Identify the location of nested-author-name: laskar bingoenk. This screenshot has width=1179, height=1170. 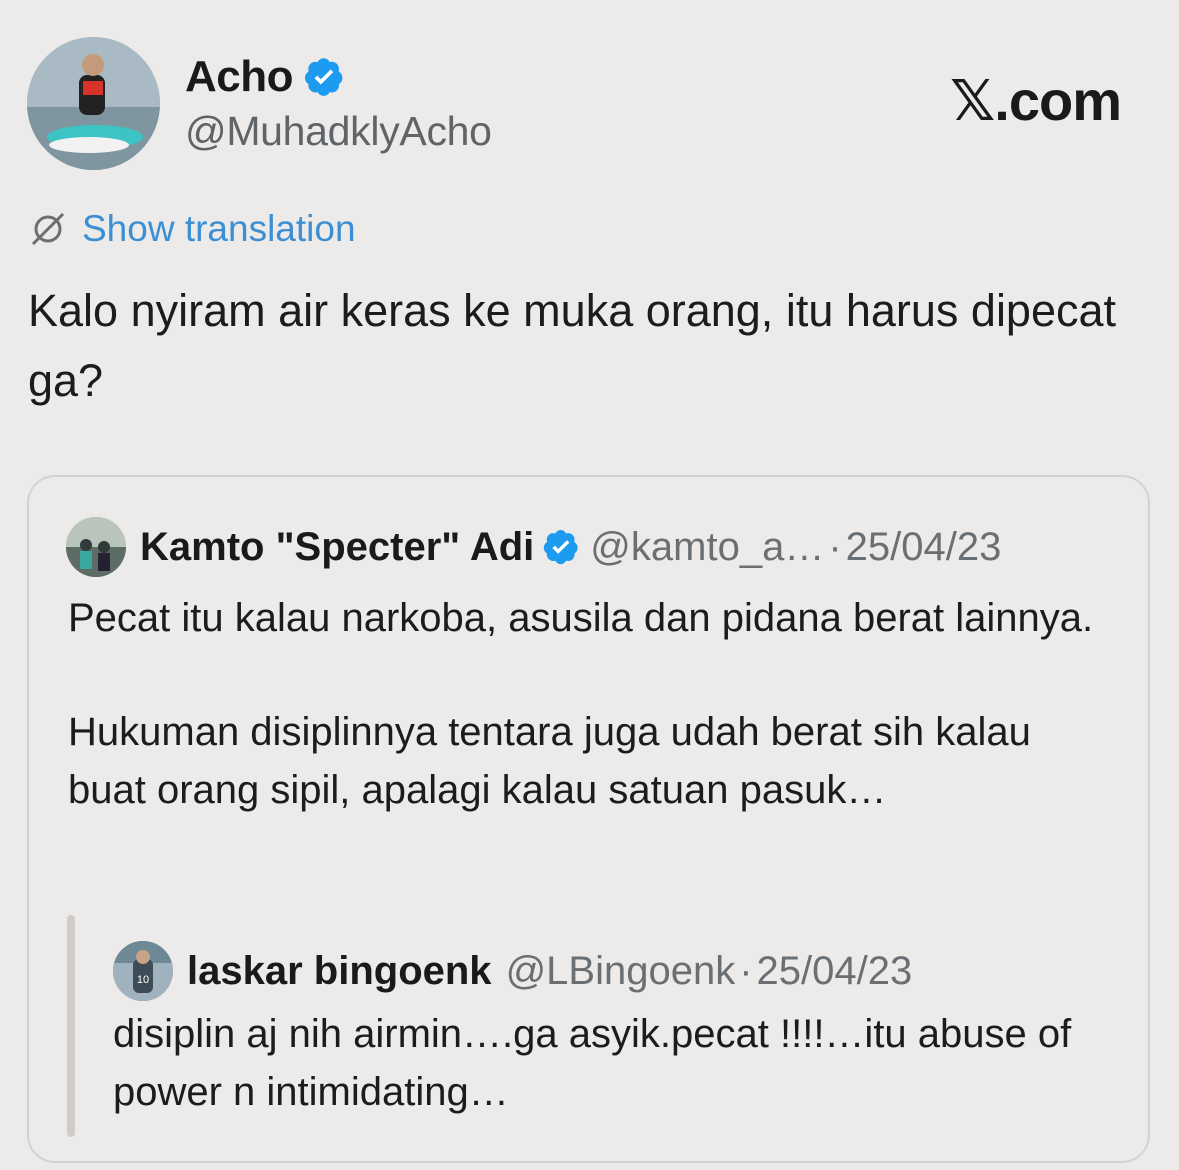
(339, 971).